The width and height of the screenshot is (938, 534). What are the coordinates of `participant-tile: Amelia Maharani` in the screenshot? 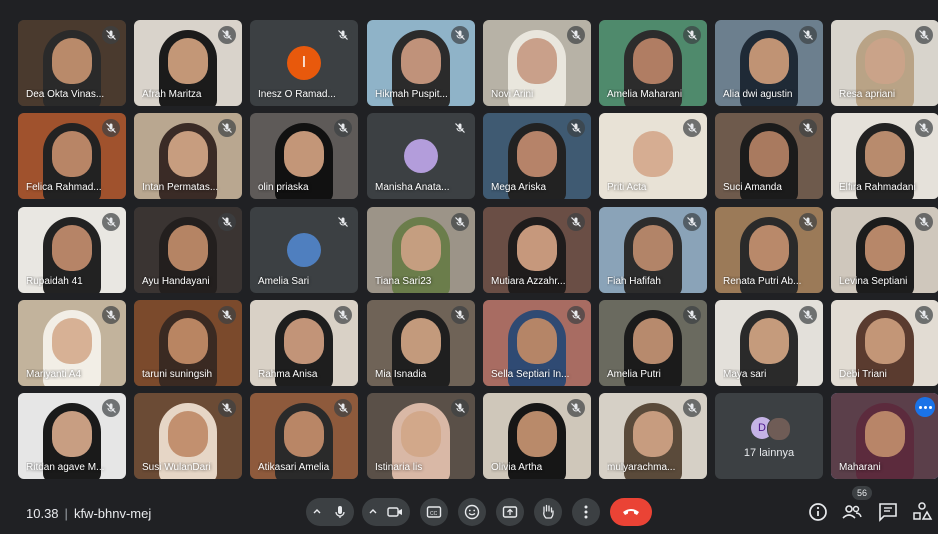 It's located at (653, 63).